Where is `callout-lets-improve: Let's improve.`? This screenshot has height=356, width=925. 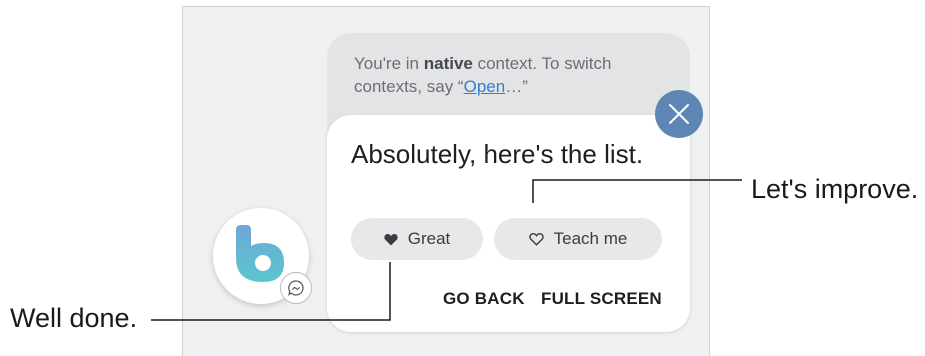 callout-lets-improve: Let's improve. is located at coordinates (835, 189).